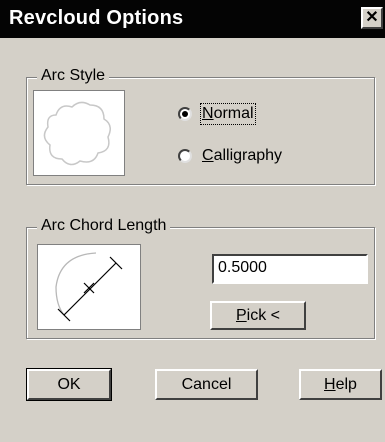 This screenshot has height=442, width=385. I want to click on window-title: Revcloud Options, so click(96, 18).